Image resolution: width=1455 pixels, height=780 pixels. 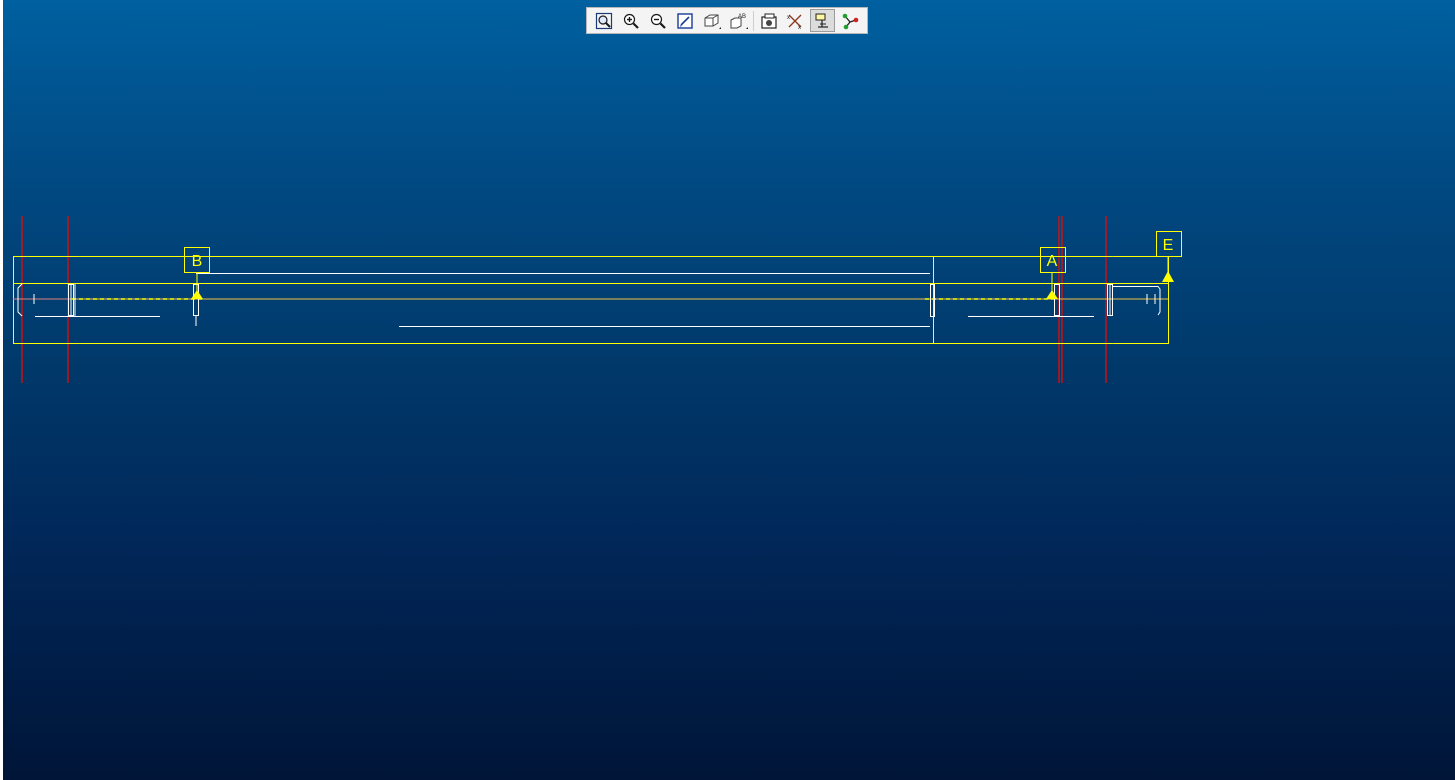 I want to click on saved-views-button: AB, so click(x=738, y=20).